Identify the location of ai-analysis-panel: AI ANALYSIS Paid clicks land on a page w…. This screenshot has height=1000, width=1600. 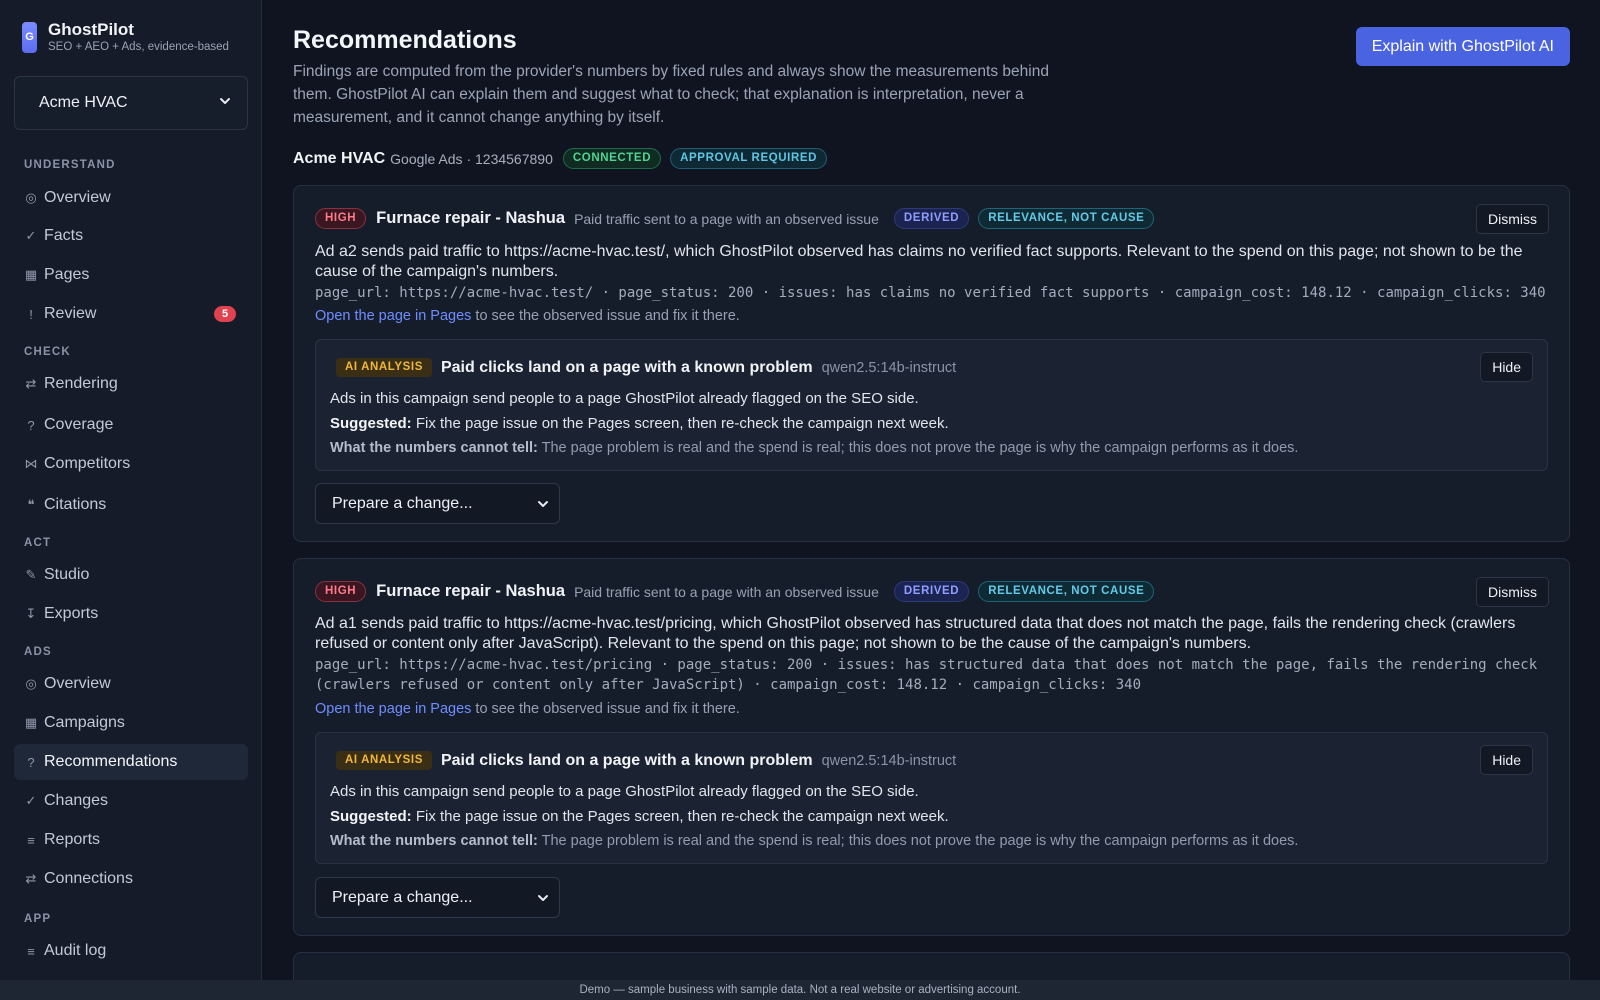
(931, 405).